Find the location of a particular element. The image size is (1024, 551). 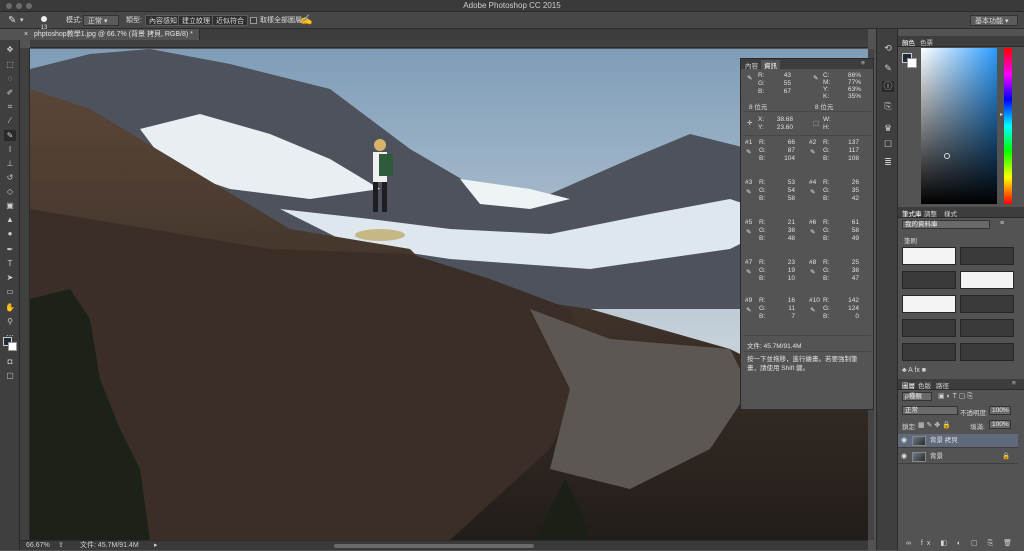

sampler-g-value: 117 is located at coordinates (853, 150).